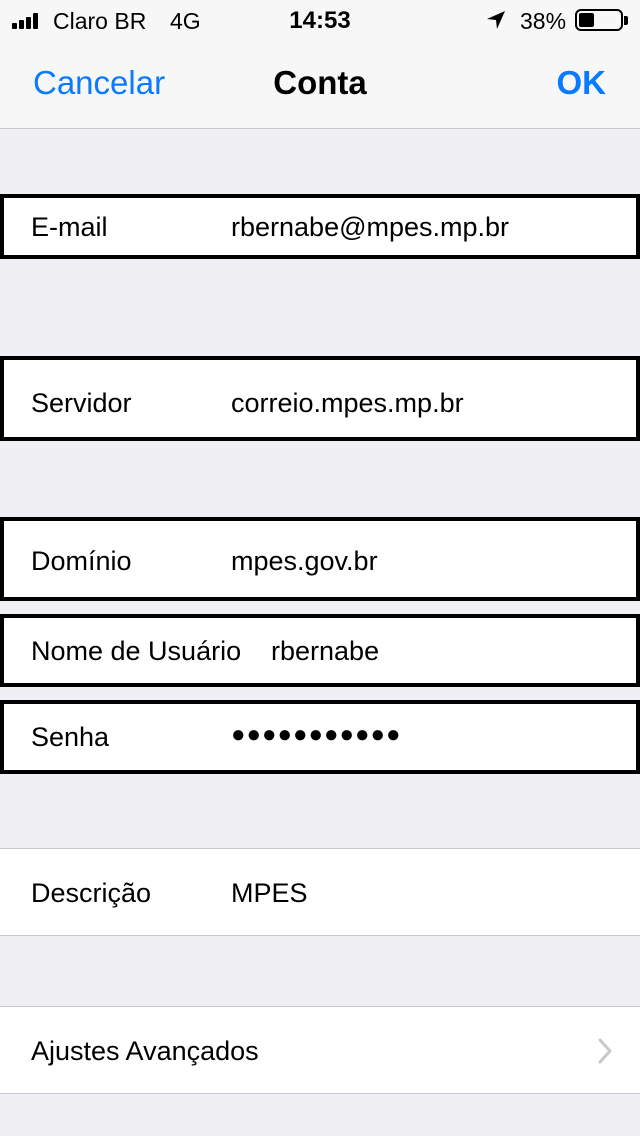  I want to click on password-row: Senha ●●●●●●●●●●●, so click(320, 737).